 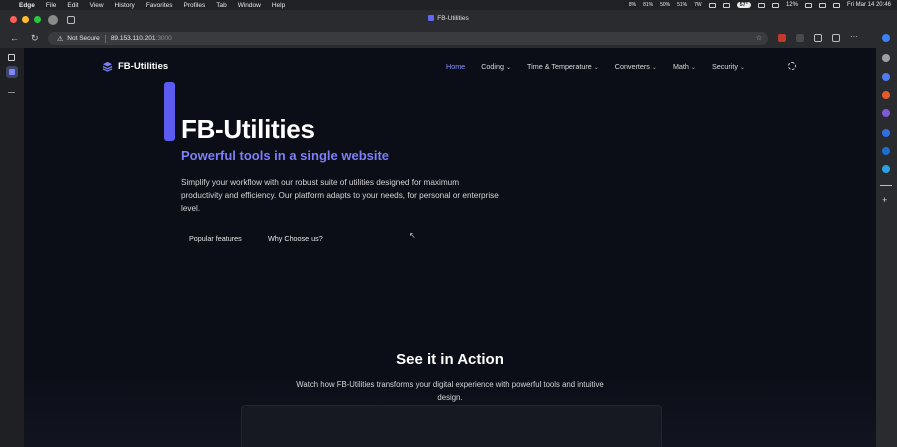 What do you see at coordinates (884, 200) in the screenshot?
I see `add-sidebar-app-icon: +` at bounding box center [884, 200].